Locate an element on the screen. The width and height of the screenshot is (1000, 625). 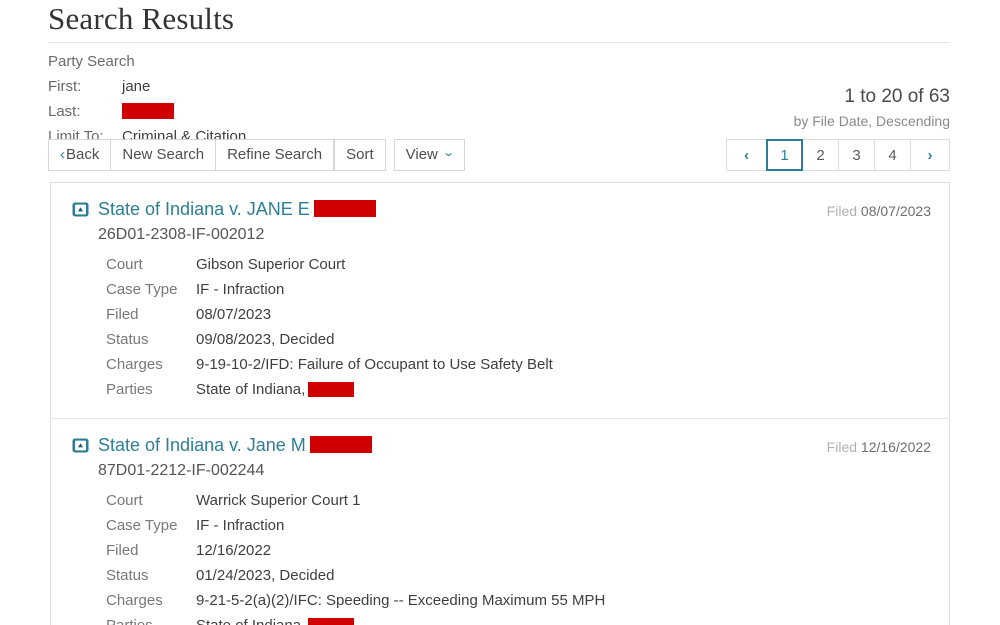
result-sort-order: by File Date, Descending is located at coordinates (871, 121).